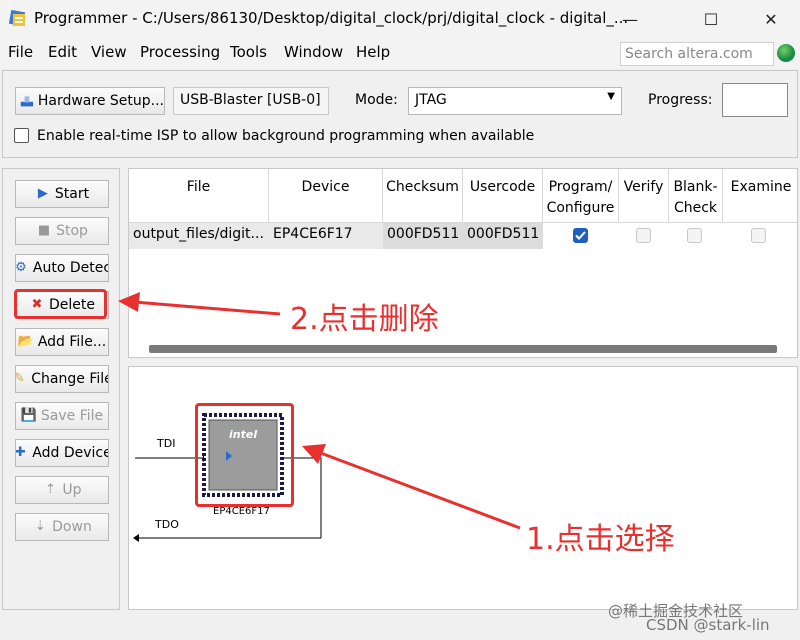 The height and width of the screenshot is (640, 800). What do you see at coordinates (580, 208) in the screenshot?
I see `header-configure-label: Configure` at bounding box center [580, 208].